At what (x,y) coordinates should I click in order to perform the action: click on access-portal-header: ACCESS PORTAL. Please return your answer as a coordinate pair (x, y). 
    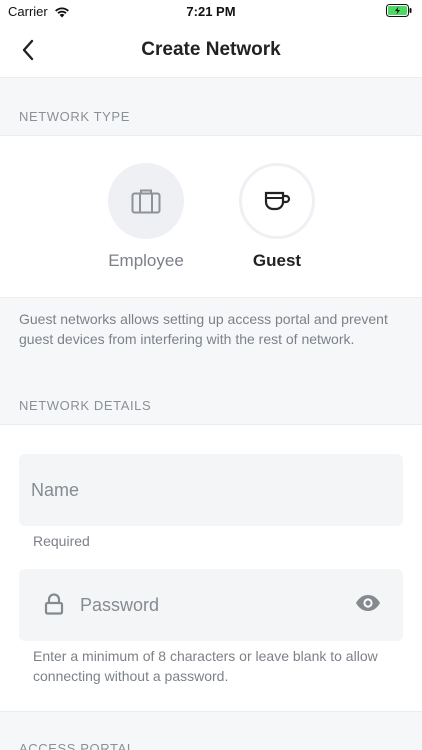
    Looking at the image, I should click on (77, 745).